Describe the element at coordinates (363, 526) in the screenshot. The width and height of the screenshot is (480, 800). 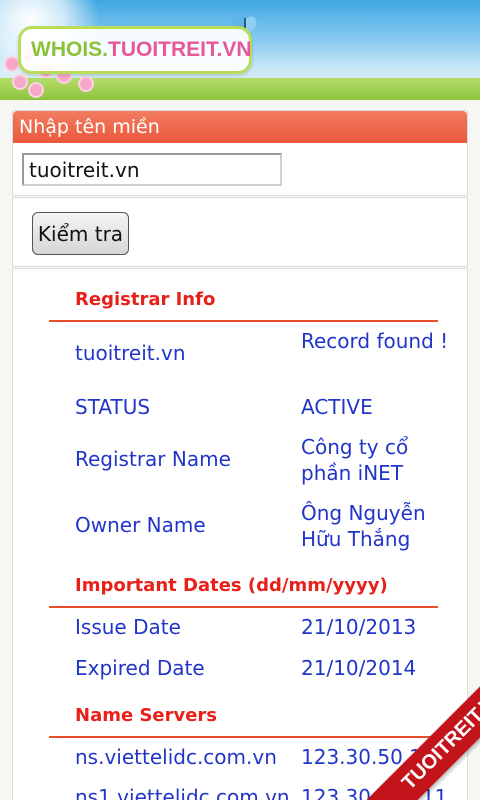
I see `owner-name-value: Ông Nguyễn Hữu Thắng` at that location.